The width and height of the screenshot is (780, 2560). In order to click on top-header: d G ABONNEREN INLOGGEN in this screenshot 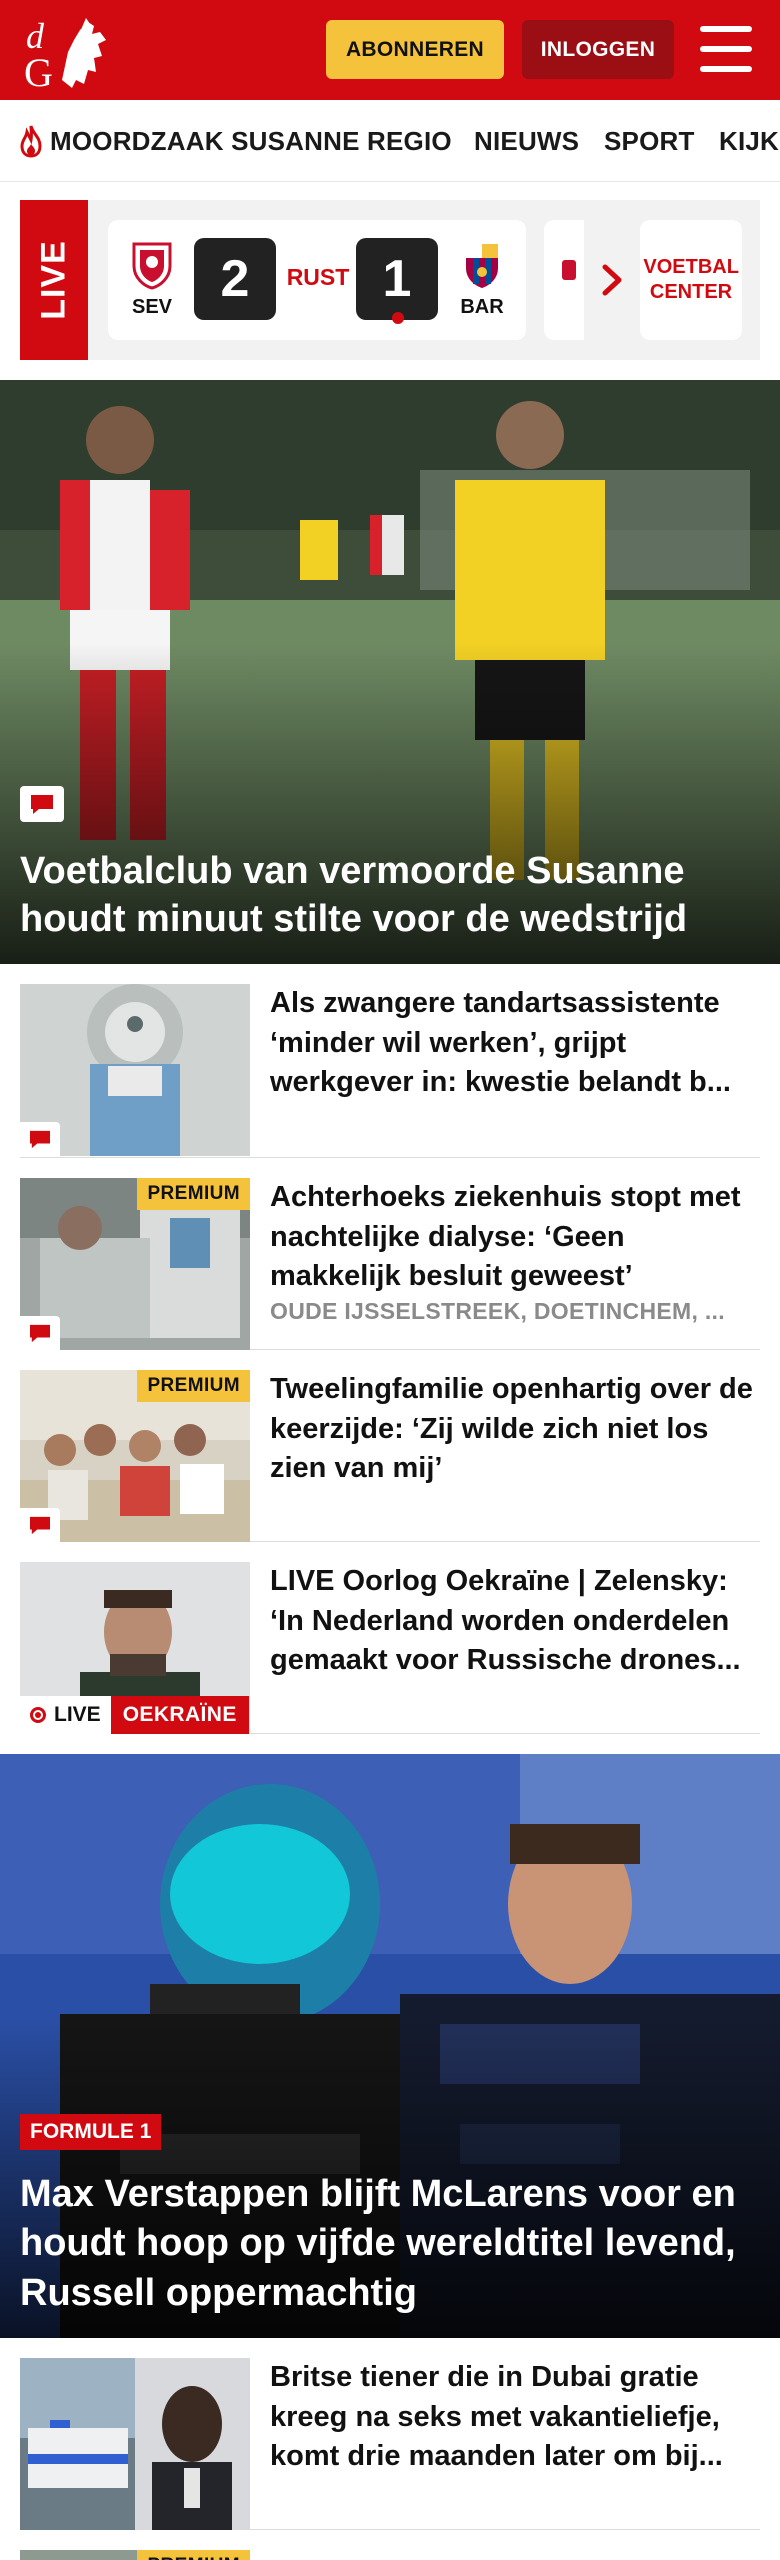, I will do `click(390, 50)`.